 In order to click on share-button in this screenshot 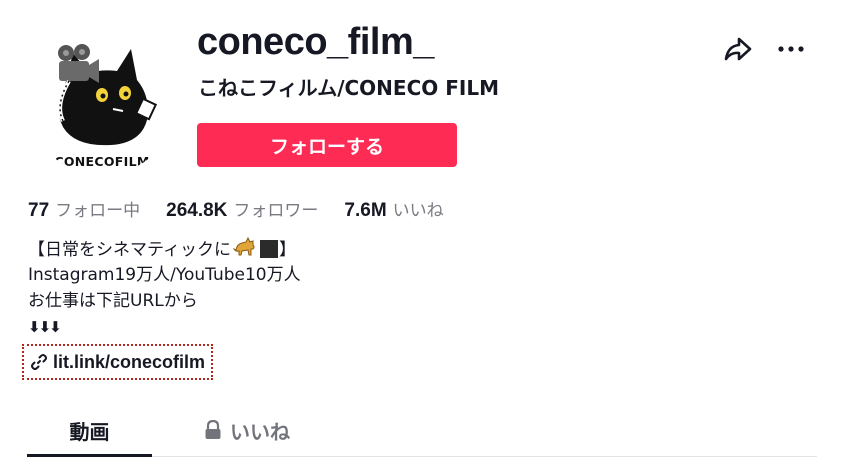, I will do `click(738, 49)`.